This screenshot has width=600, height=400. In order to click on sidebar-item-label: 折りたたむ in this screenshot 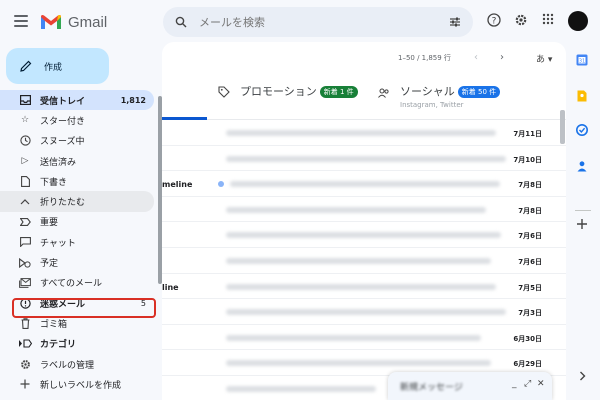, I will do `click(63, 203)`.